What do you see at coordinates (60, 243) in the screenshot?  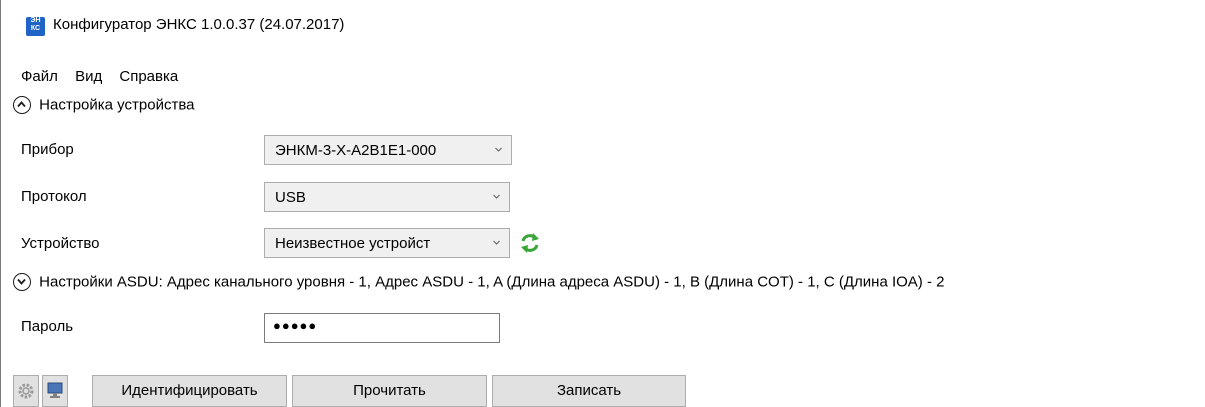 I see `device-target-label: Устройство` at bounding box center [60, 243].